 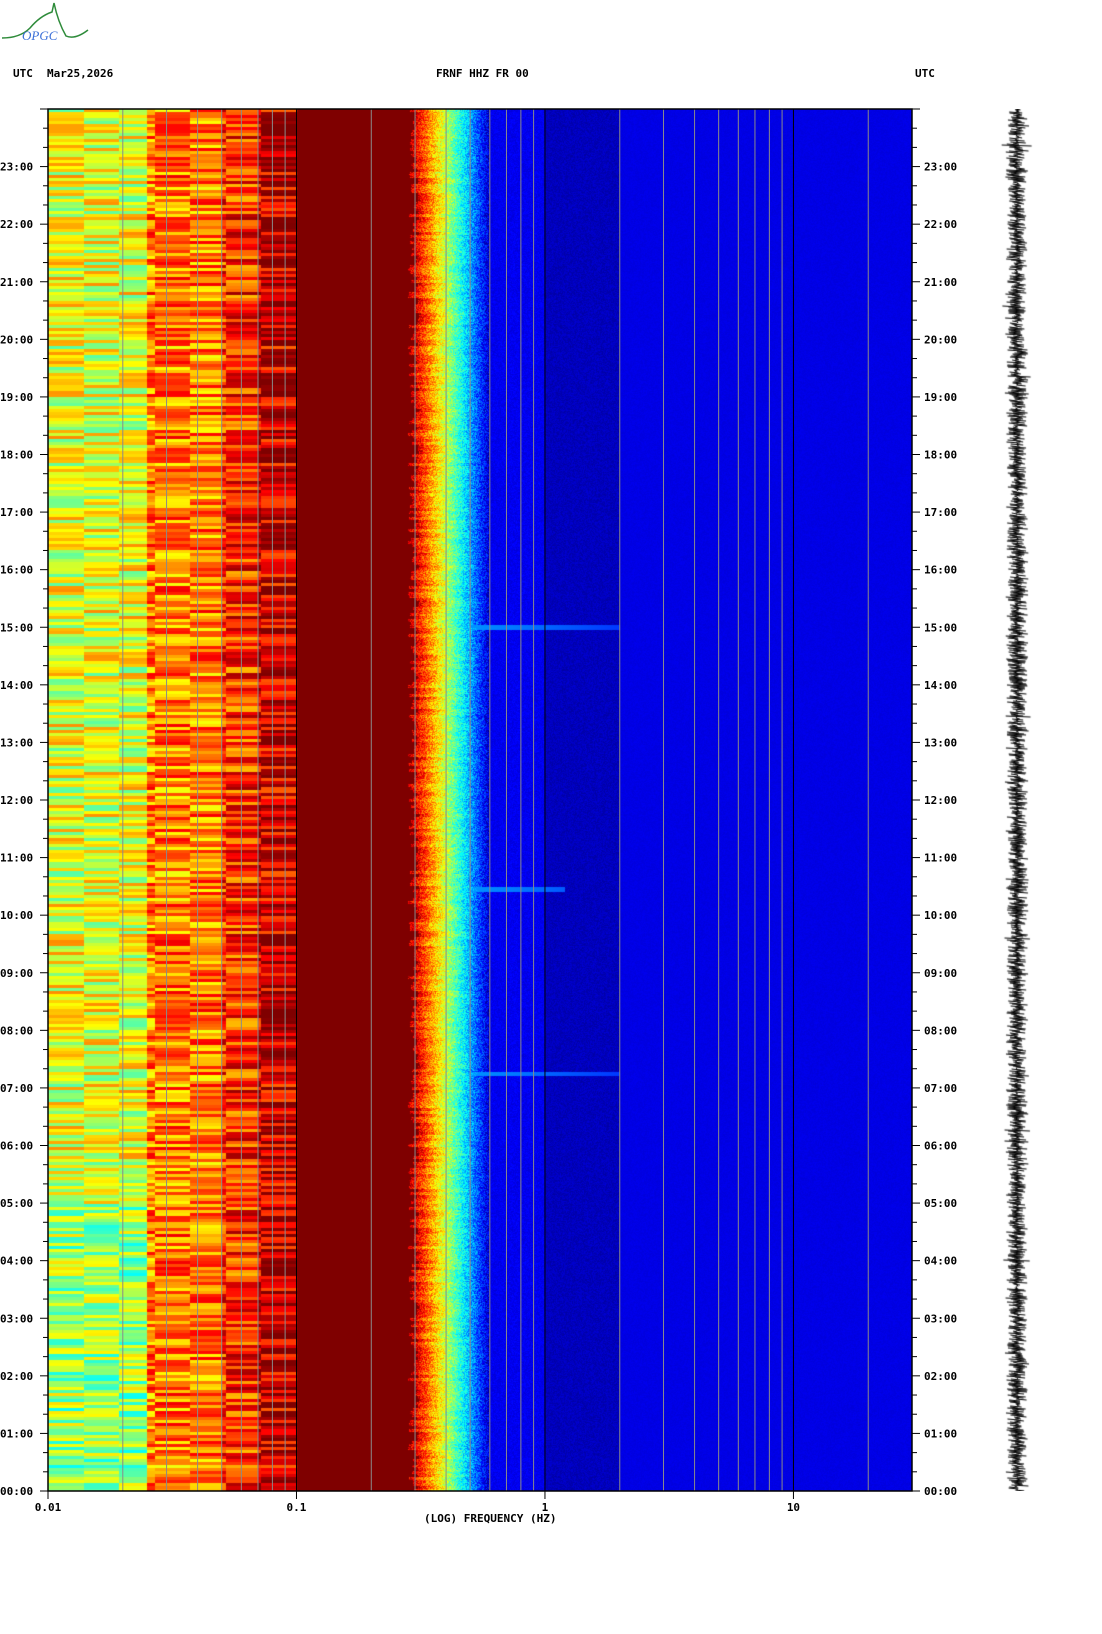 What do you see at coordinates (940, 224) in the screenshot?
I see `y-tick-label-right: 22:00` at bounding box center [940, 224].